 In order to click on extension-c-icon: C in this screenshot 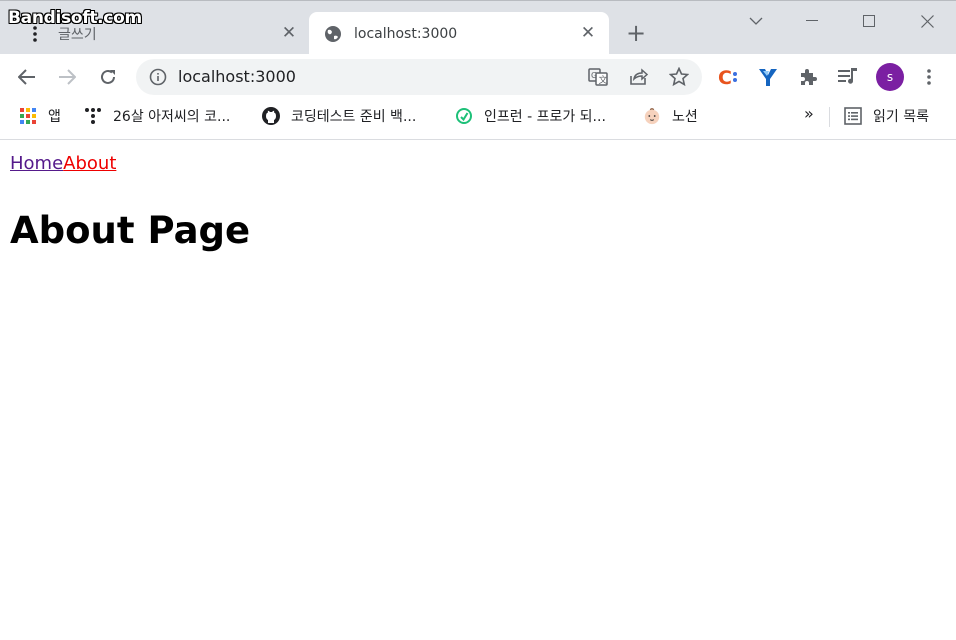, I will do `click(728, 77)`.